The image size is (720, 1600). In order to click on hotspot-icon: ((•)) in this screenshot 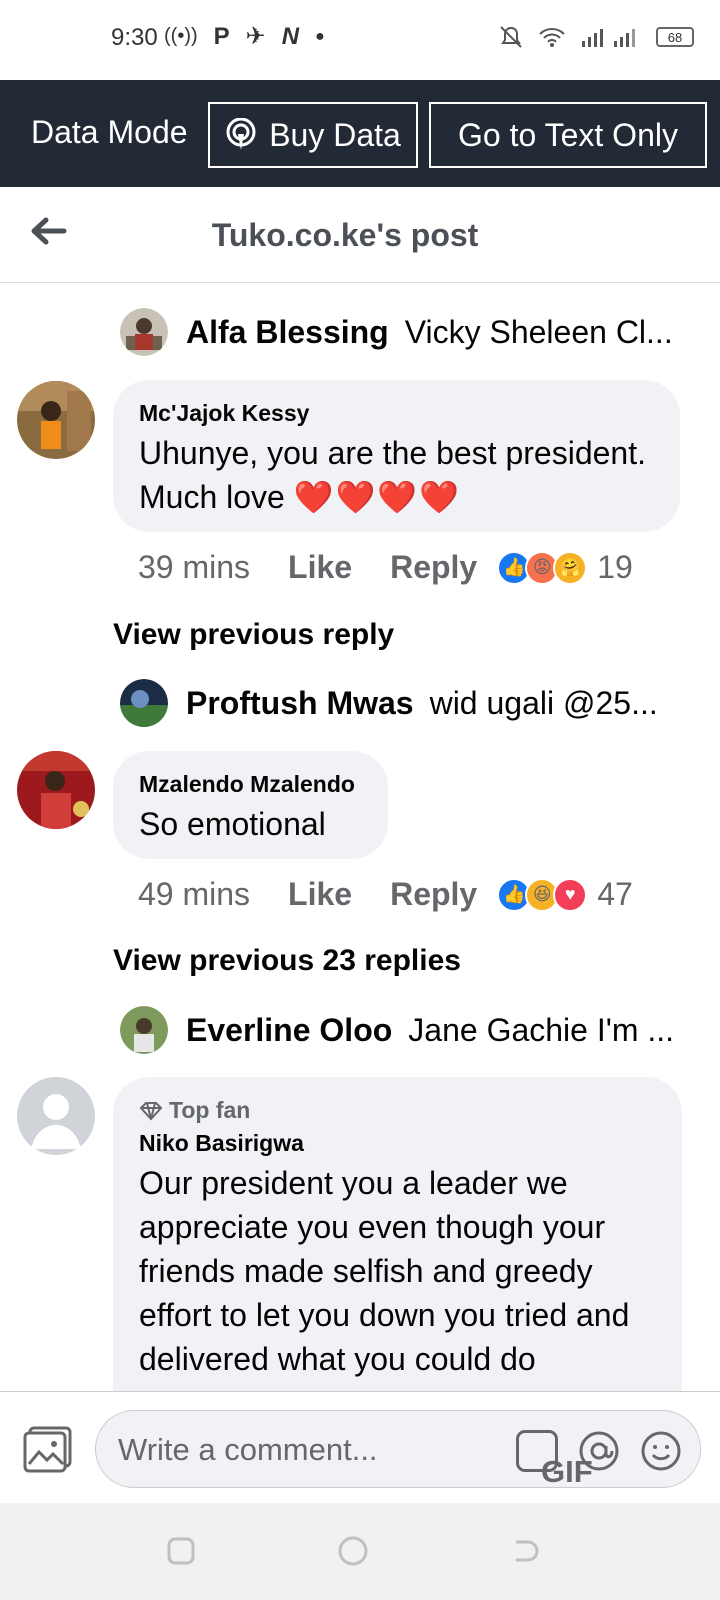, I will do `click(181, 36)`.